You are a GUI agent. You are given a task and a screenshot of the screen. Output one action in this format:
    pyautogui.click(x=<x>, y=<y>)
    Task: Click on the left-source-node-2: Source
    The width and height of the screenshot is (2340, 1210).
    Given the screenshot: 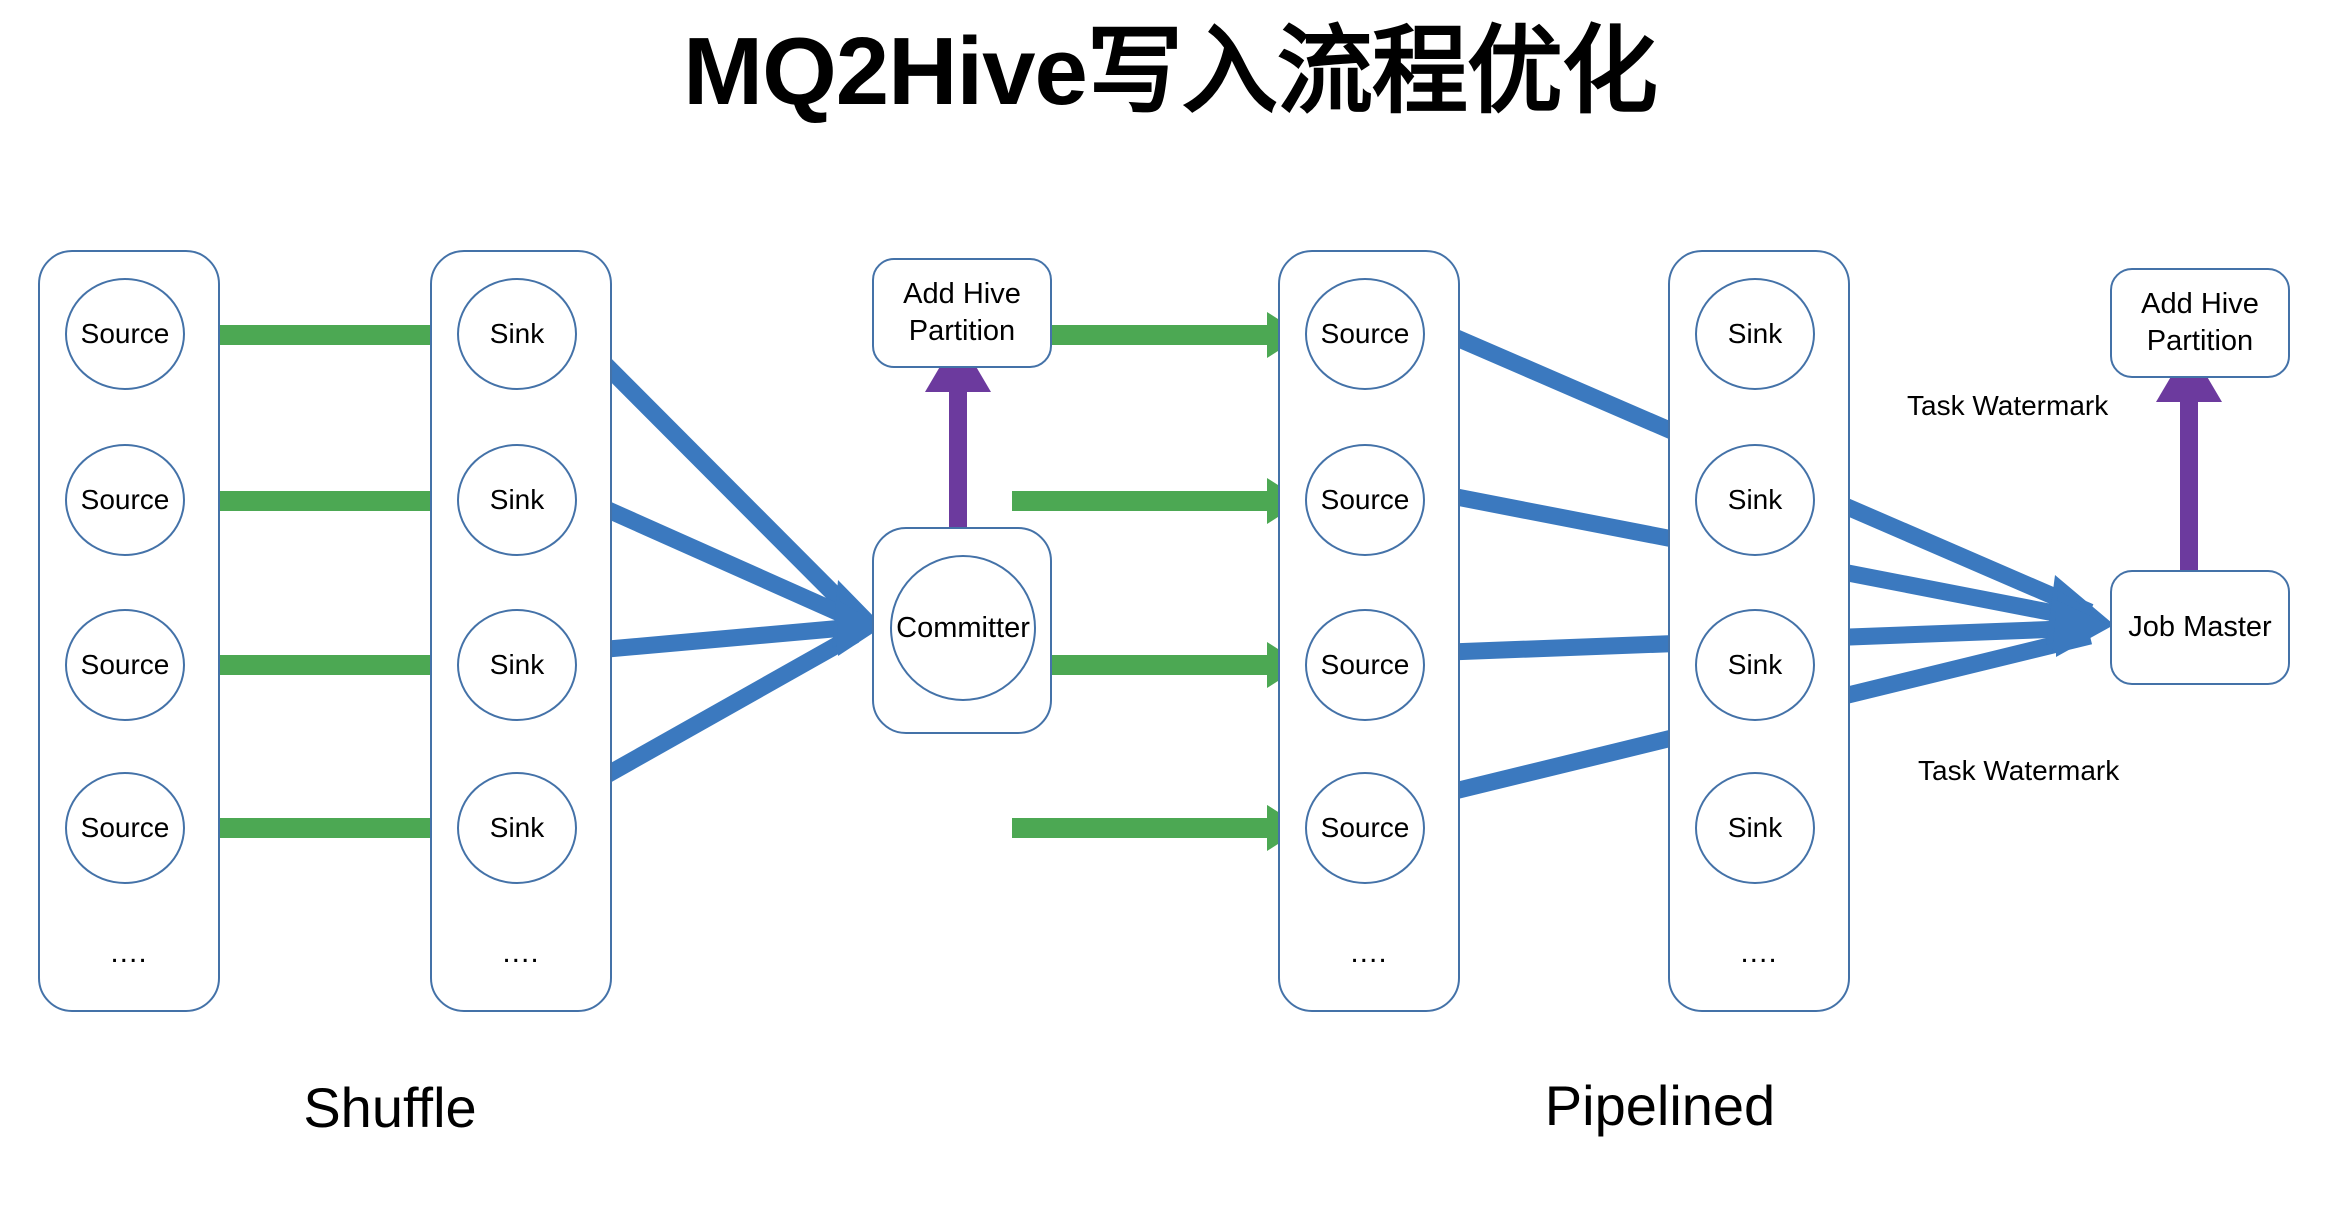 What is the action you would take?
    pyautogui.click(x=125, y=500)
    